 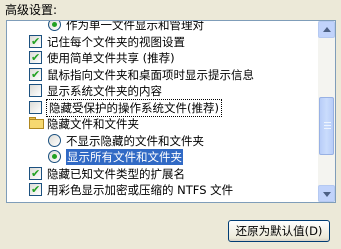 I want to click on scroll-down-button, so click(x=326, y=193).